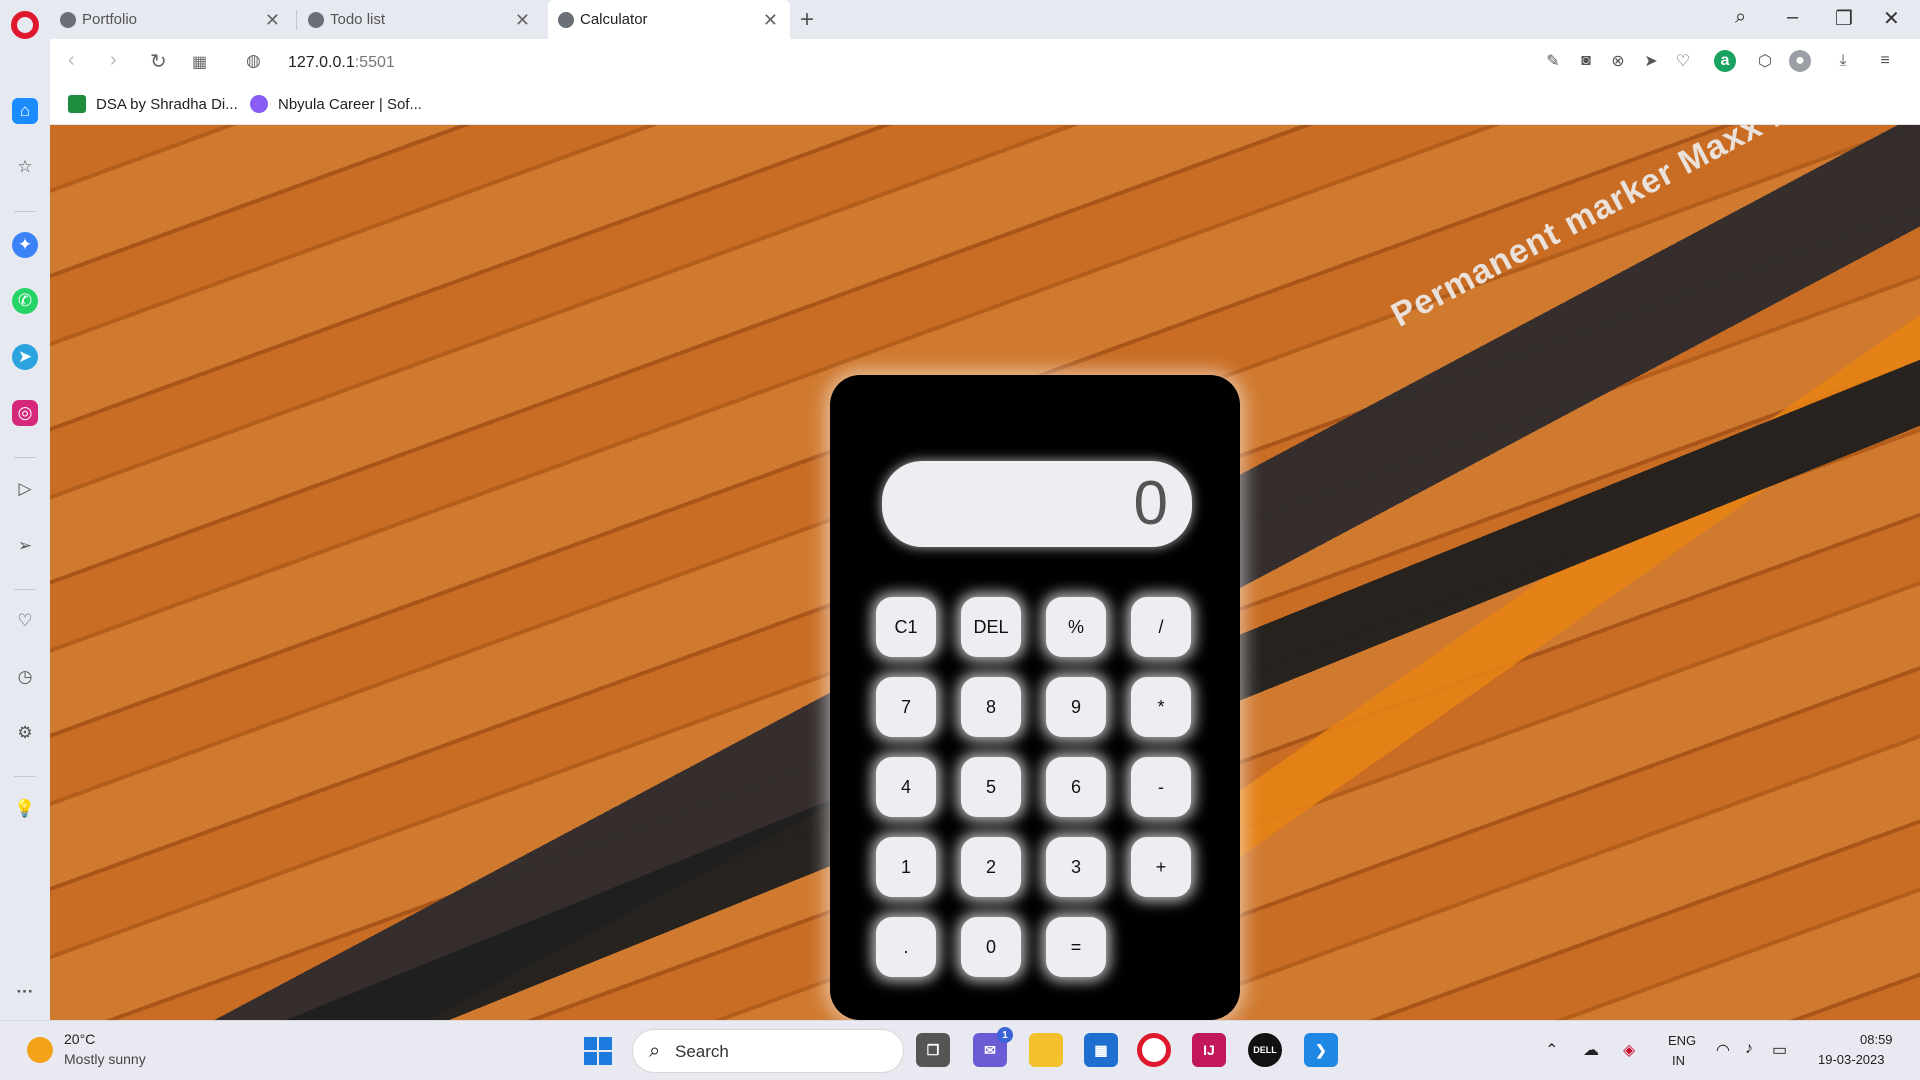 This screenshot has height=1080, width=1920. I want to click on new-tab-button: +, so click(807, 20).